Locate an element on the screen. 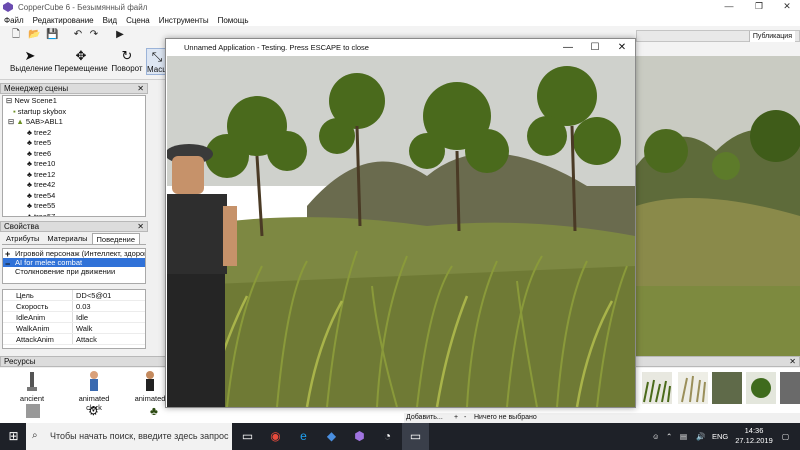 The width and height of the screenshot is (800, 450). tree-node: ⊟ New Scene1 is located at coordinates (74, 101).